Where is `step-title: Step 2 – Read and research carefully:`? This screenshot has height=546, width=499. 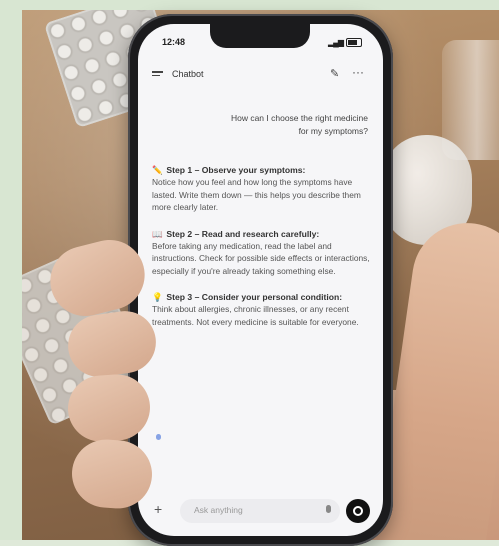 step-title: Step 2 – Read and research carefully: is located at coordinates (243, 233).